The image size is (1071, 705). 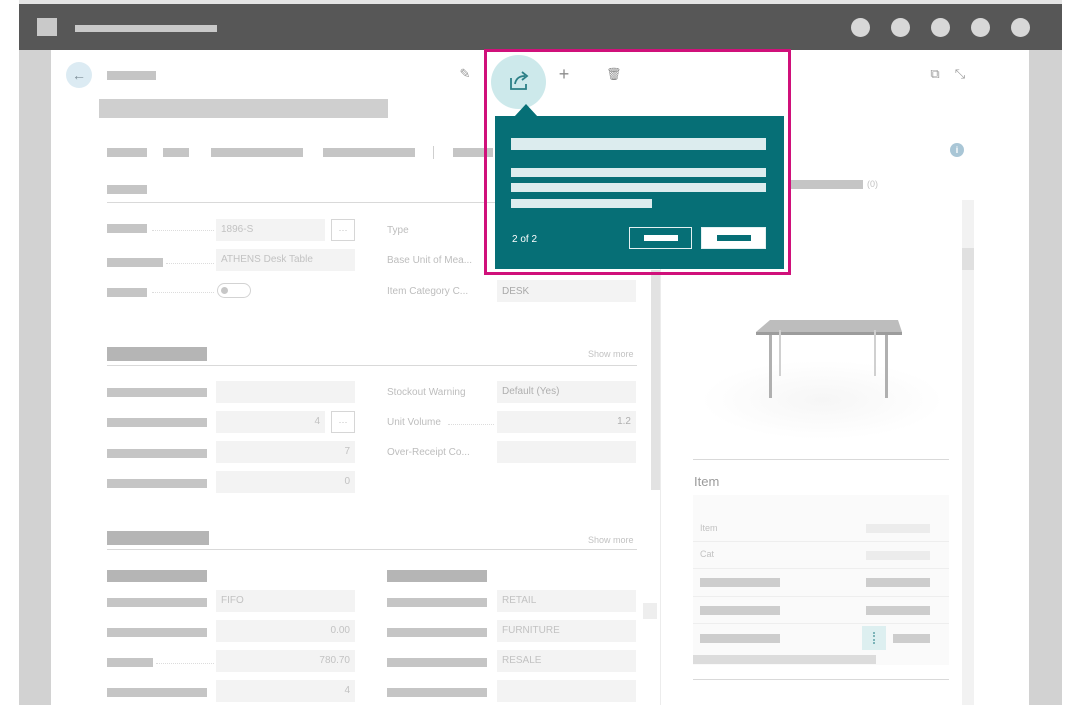 I want to click on app-logo, so click(x=47, y=27).